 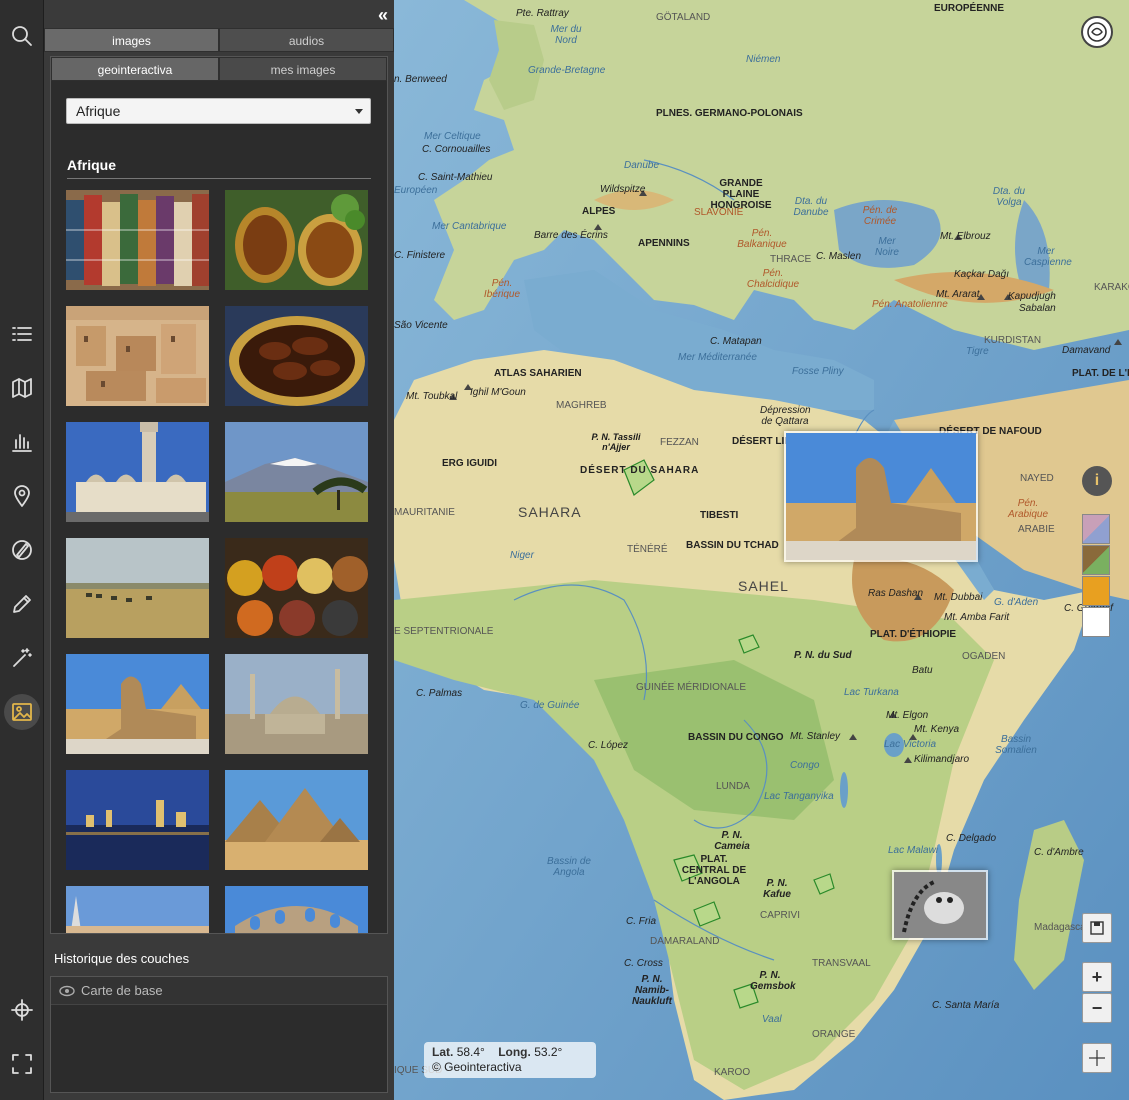 What do you see at coordinates (296, 240) in the screenshot?
I see `thumbnail-mint-tea` at bounding box center [296, 240].